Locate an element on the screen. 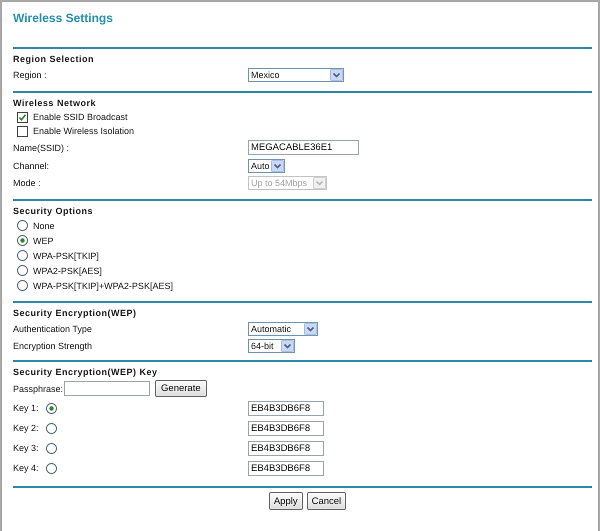 This screenshot has width=600, height=531. generate-button: Generate is located at coordinates (181, 388).